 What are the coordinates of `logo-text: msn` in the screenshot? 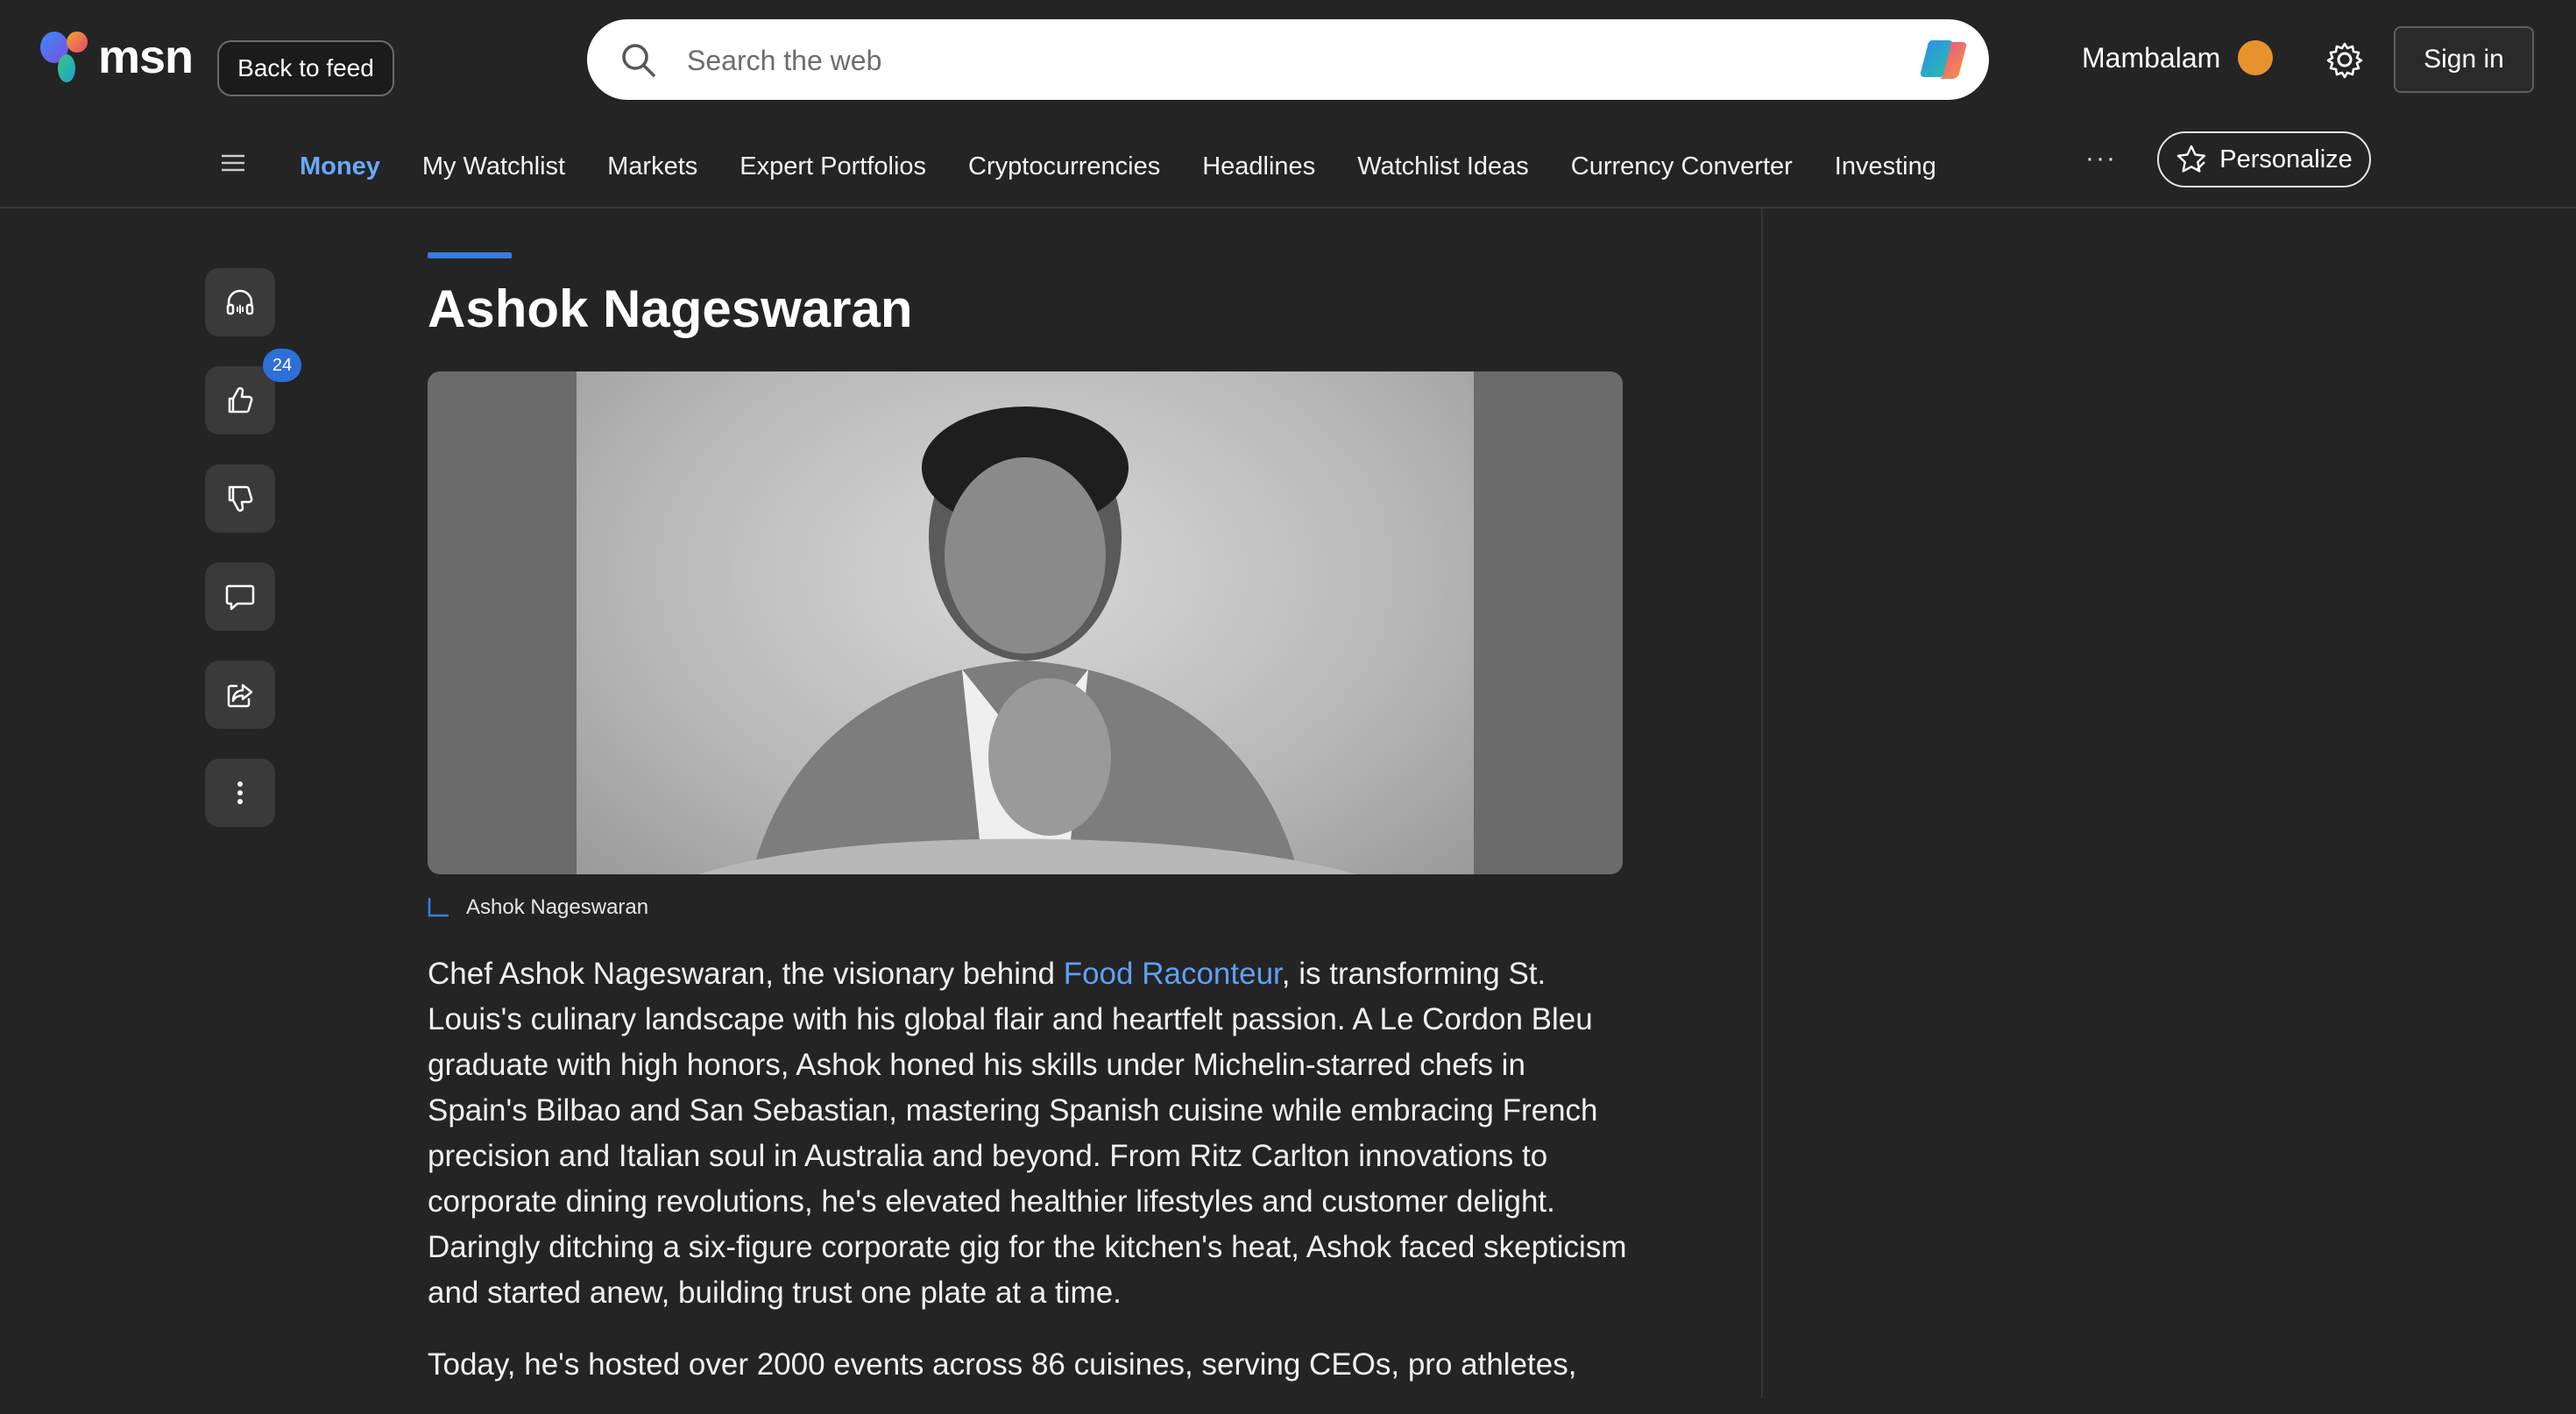 It's located at (146, 57).